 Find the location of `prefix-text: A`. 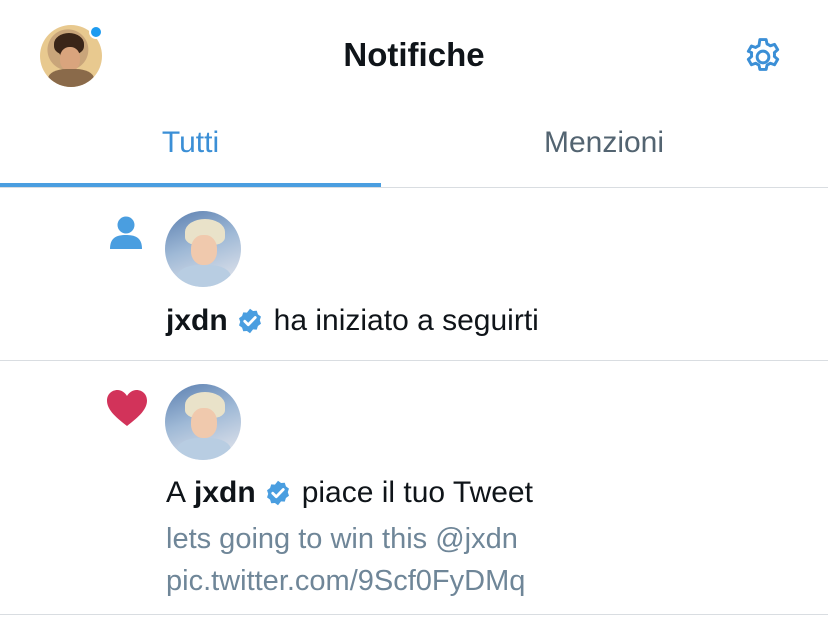

prefix-text: A is located at coordinates (176, 492).